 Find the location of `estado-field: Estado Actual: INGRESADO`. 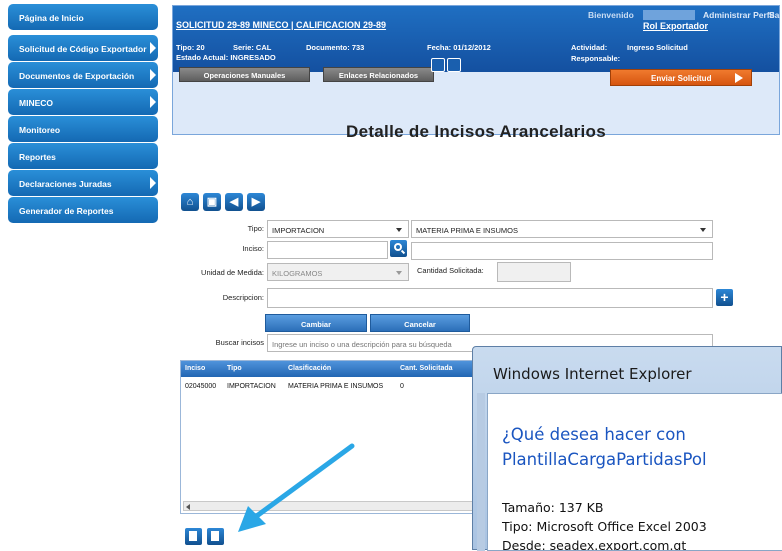

estado-field: Estado Actual: INGRESADO is located at coordinates (226, 57).